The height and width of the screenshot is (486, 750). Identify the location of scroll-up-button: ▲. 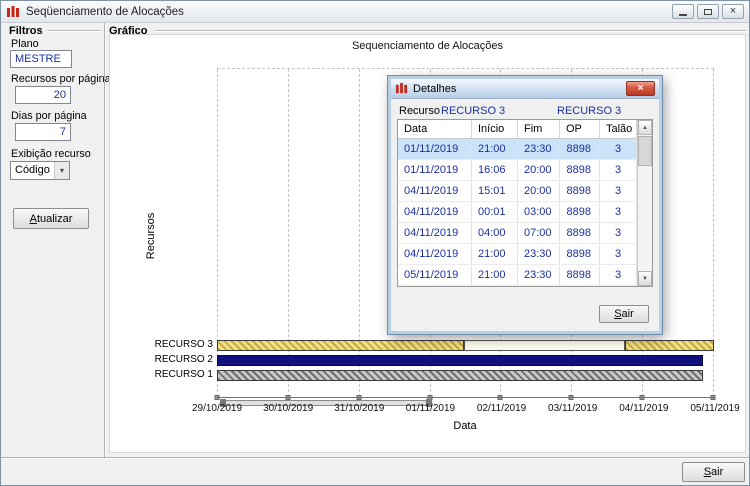
(645, 127).